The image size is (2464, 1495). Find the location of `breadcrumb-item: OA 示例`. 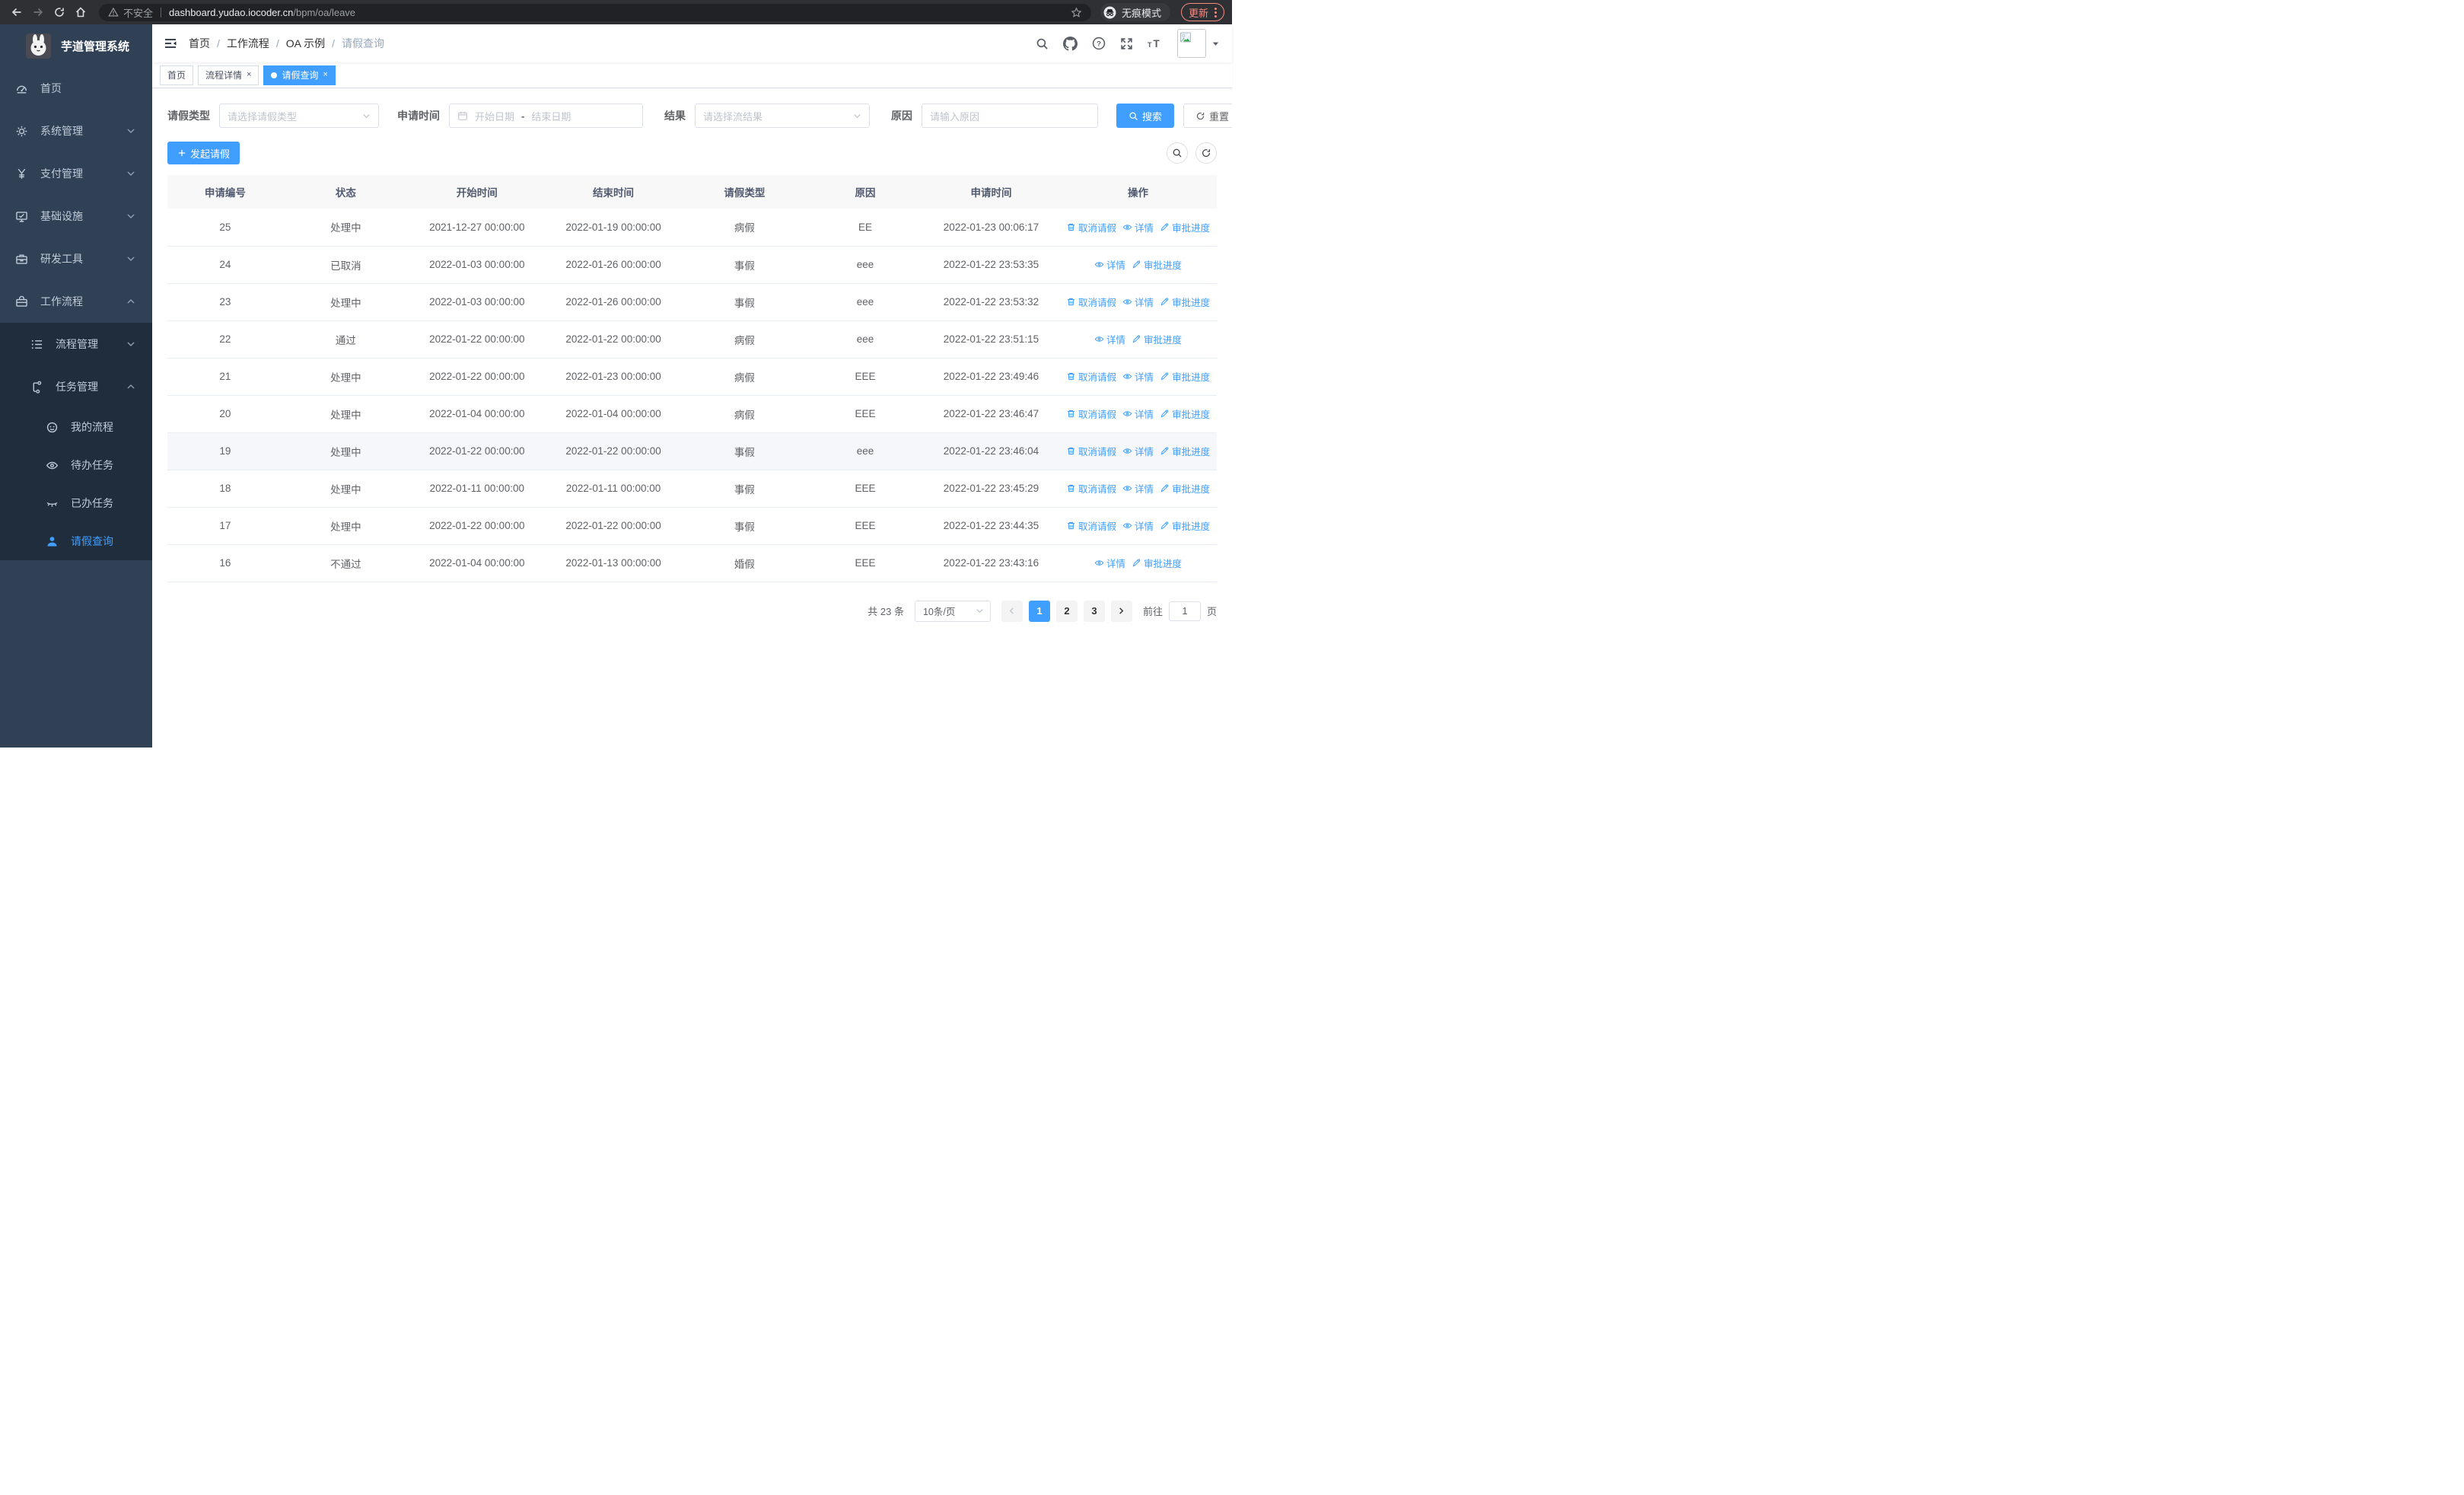

breadcrumb-item: OA 示例 is located at coordinates (305, 44).